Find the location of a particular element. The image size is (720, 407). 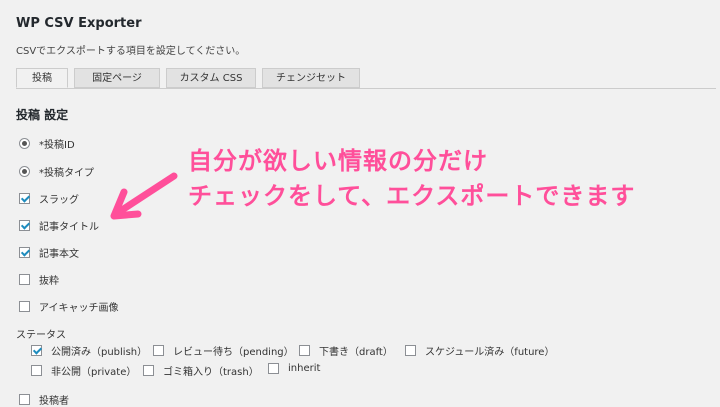

option-excerpt: 抜粋 is located at coordinates (39, 279).